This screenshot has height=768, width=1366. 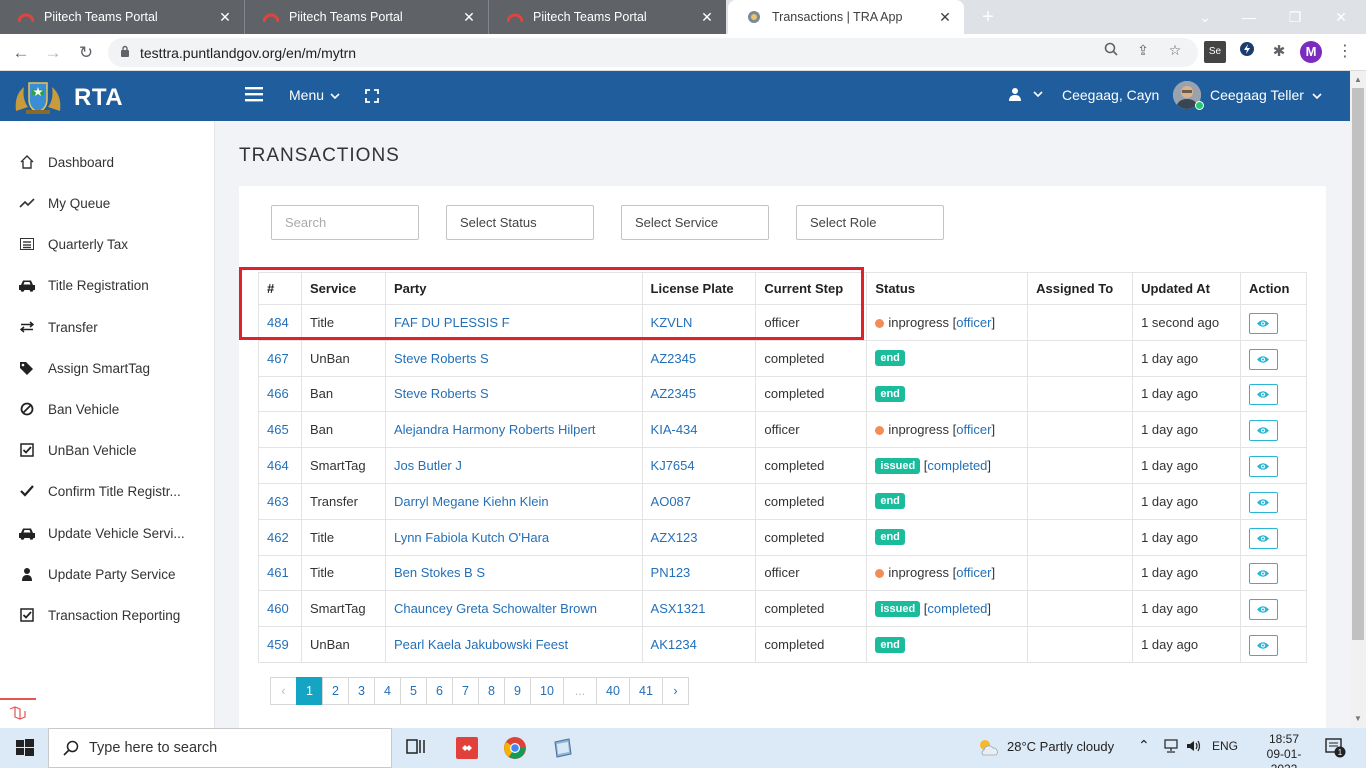 What do you see at coordinates (439, 572) in the screenshot?
I see `party-link: Ben Stokes B S` at bounding box center [439, 572].